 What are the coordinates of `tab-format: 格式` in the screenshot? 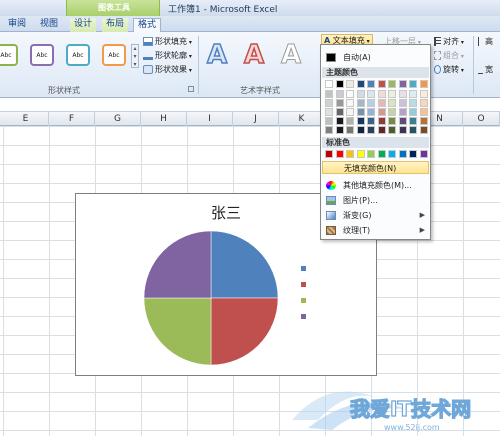 It's located at (147, 25).